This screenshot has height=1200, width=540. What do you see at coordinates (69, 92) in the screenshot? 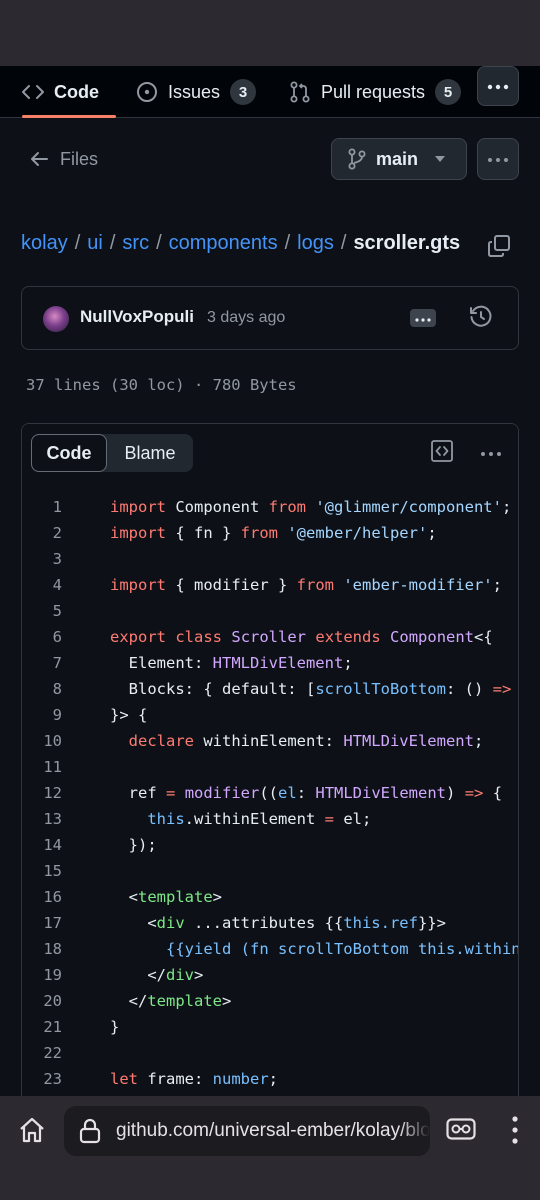
I see `tab-code: Code` at bounding box center [69, 92].